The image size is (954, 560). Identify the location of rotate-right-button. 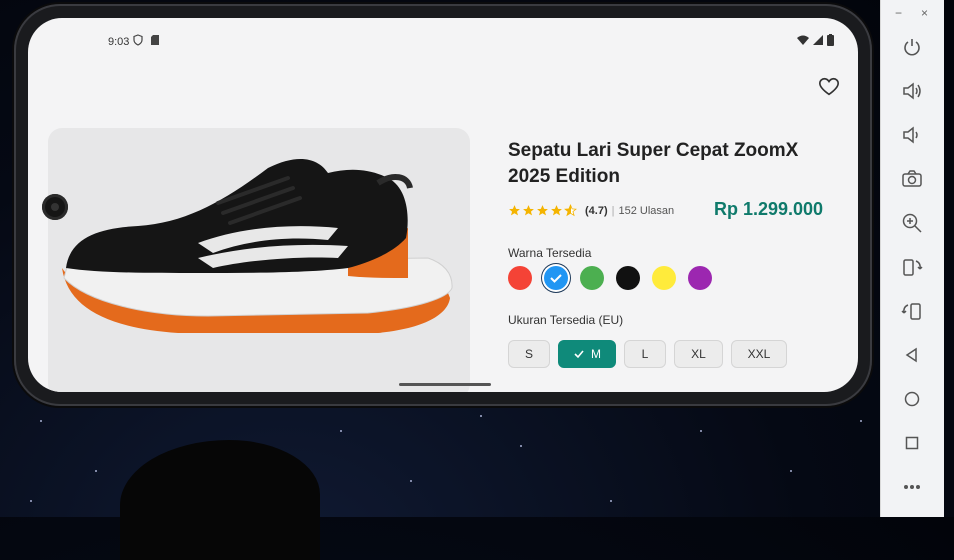
(912, 311).